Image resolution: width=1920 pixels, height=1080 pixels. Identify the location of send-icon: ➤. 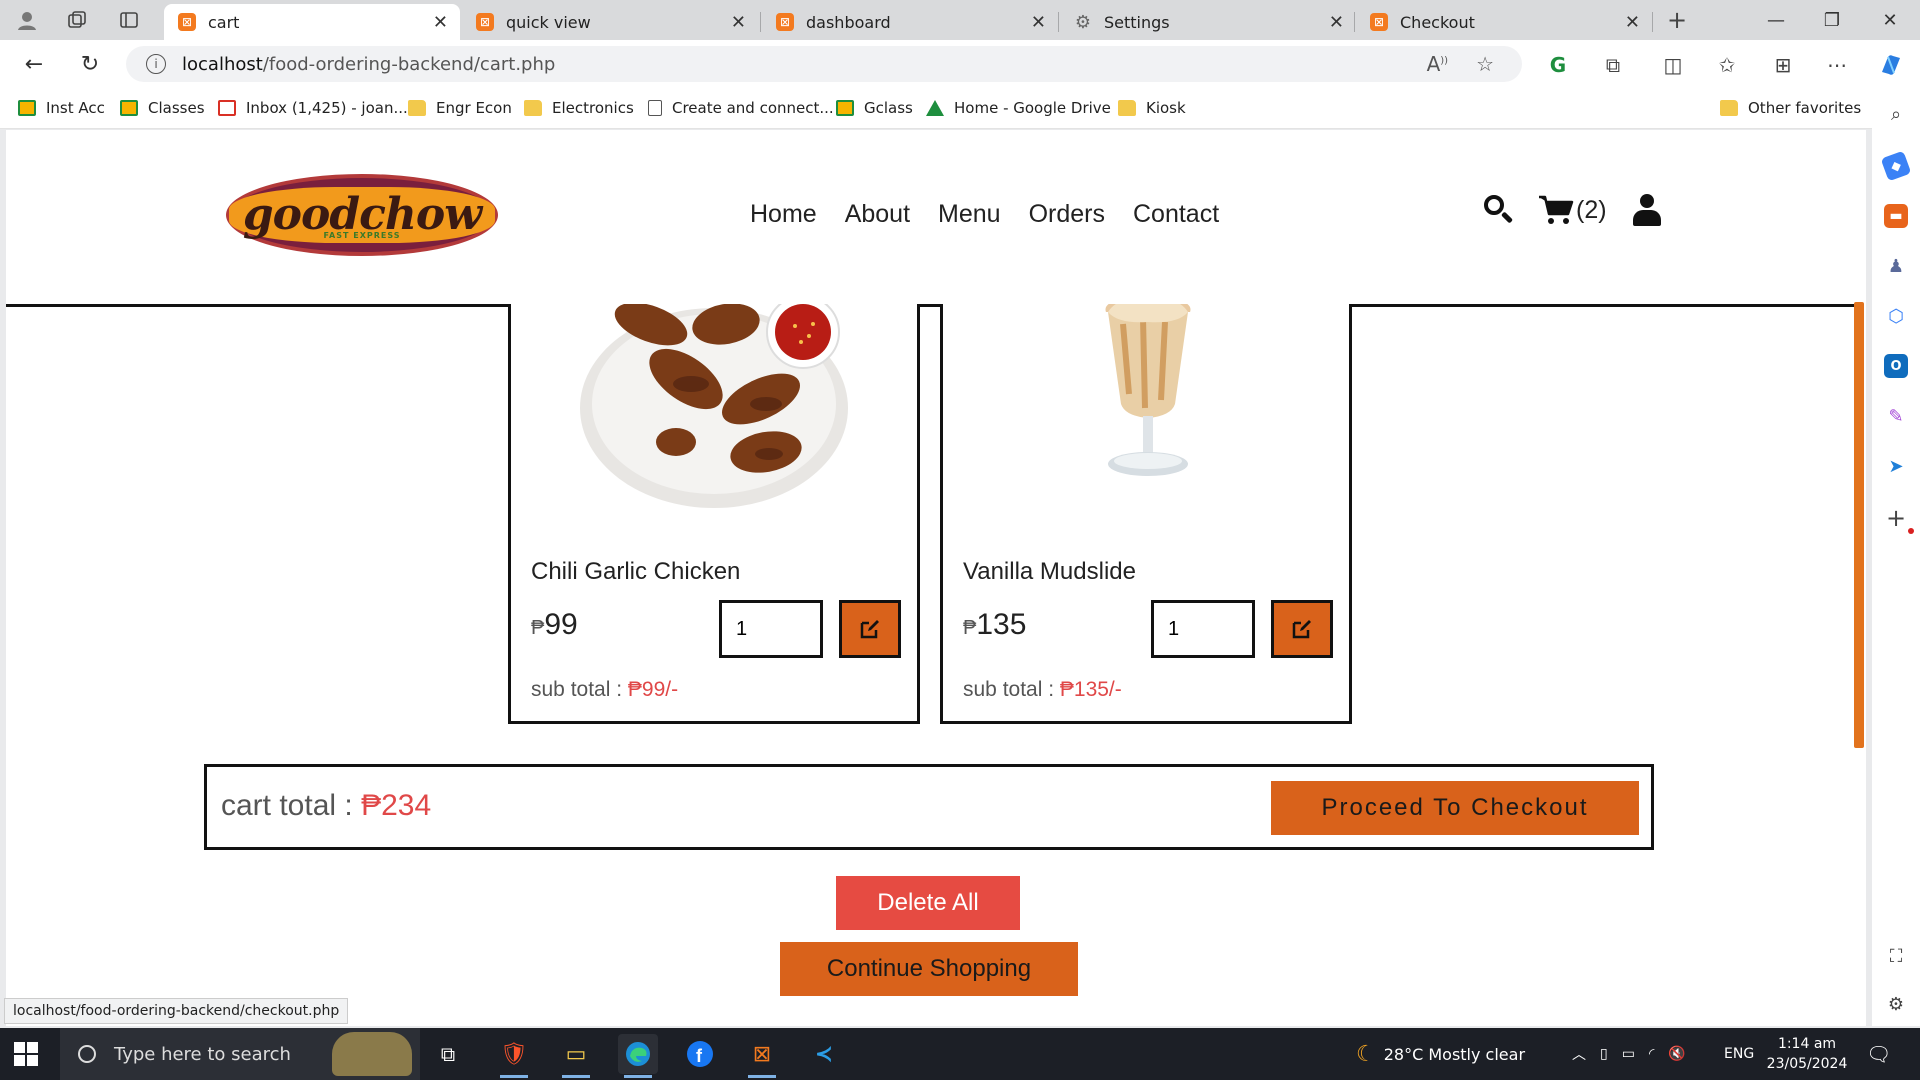
(1896, 466).